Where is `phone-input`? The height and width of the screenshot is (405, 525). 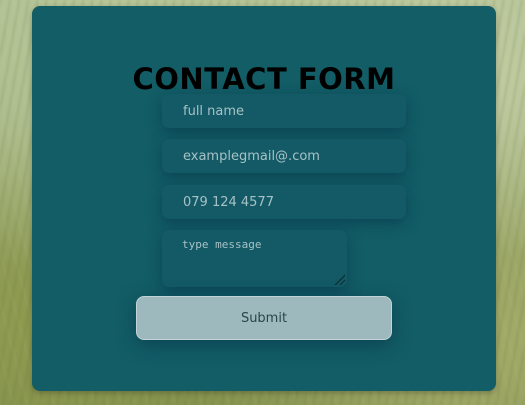 phone-input is located at coordinates (284, 202).